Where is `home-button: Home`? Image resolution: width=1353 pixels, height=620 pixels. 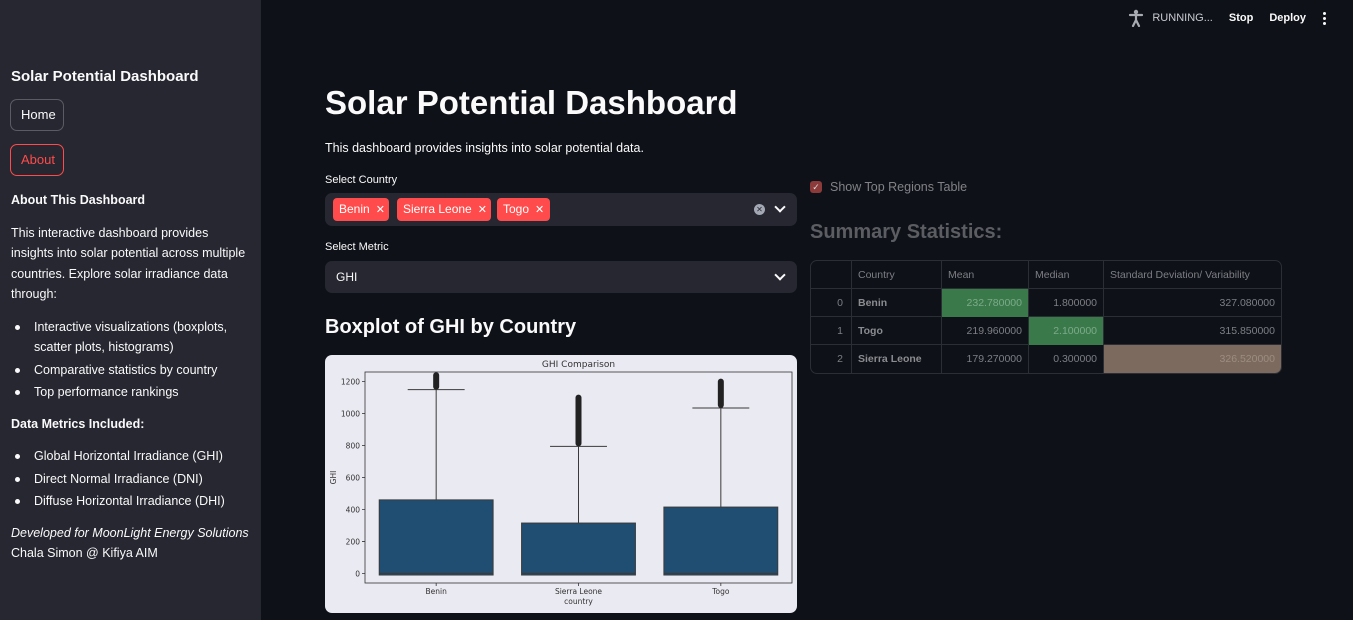
home-button: Home is located at coordinates (37, 115).